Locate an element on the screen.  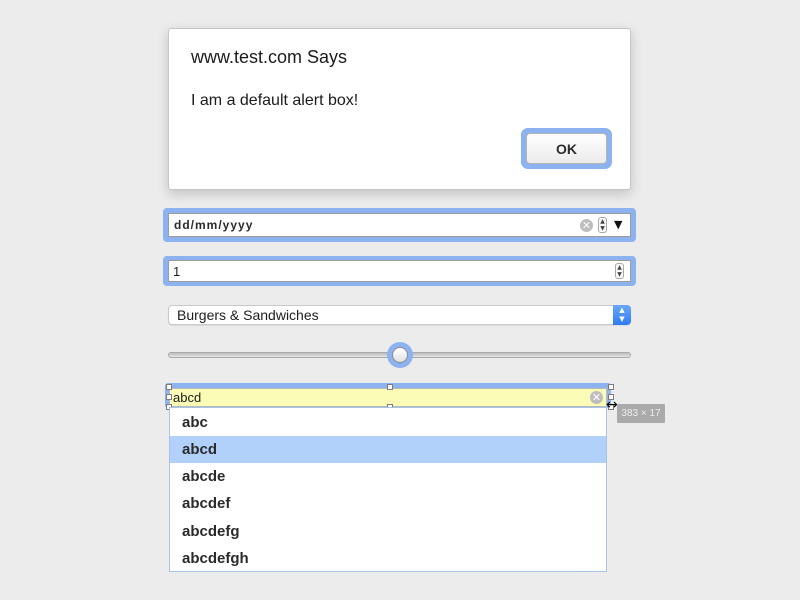
autocomplete-option: abcdefgh is located at coordinates (388, 558).